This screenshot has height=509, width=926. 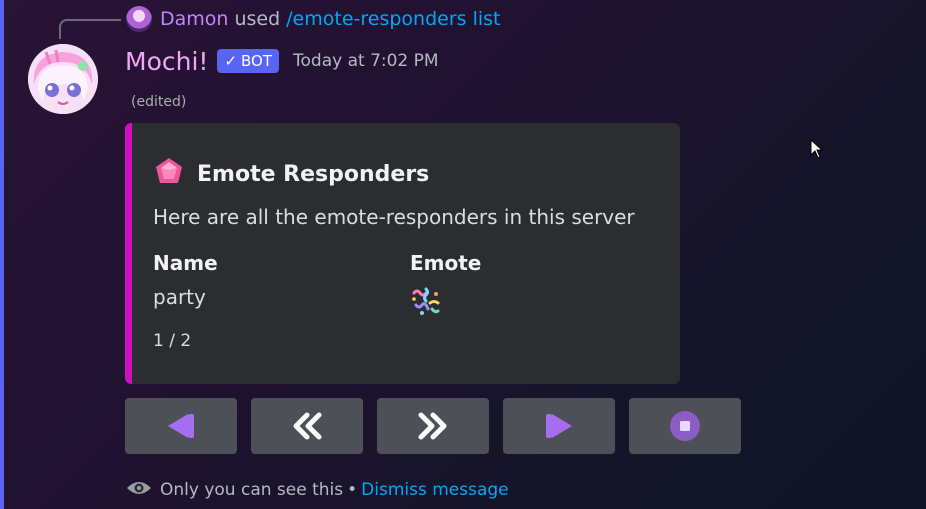 I want to click on ephemeral-notice: Only you can see this • Dismiss message, so click(x=317, y=490).